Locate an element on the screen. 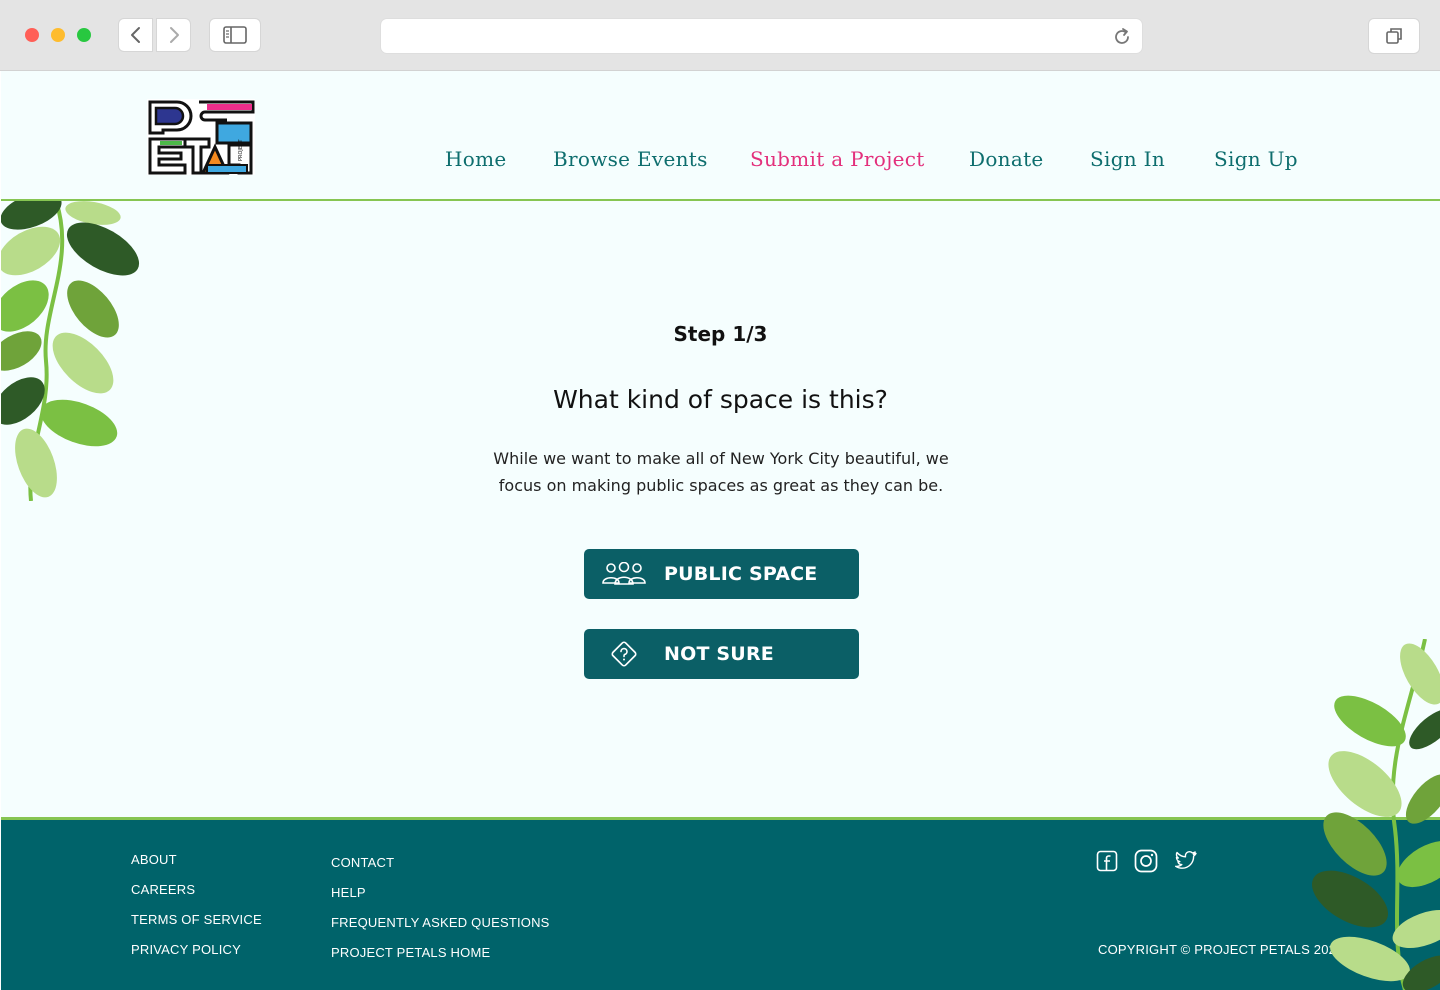 Image resolution: width=1440 pixels, height=990 pixels. nav-home: Home is located at coordinates (475, 159).